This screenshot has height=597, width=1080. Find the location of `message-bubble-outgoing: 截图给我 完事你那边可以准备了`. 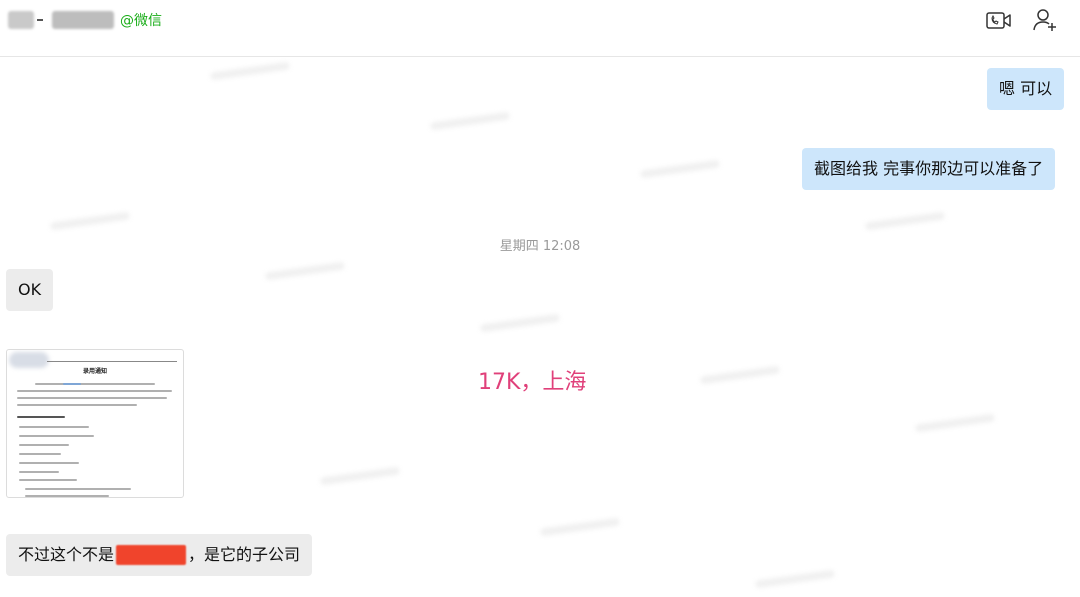

message-bubble-outgoing: 截图给我 完事你那边可以准备了 is located at coordinates (929, 169).